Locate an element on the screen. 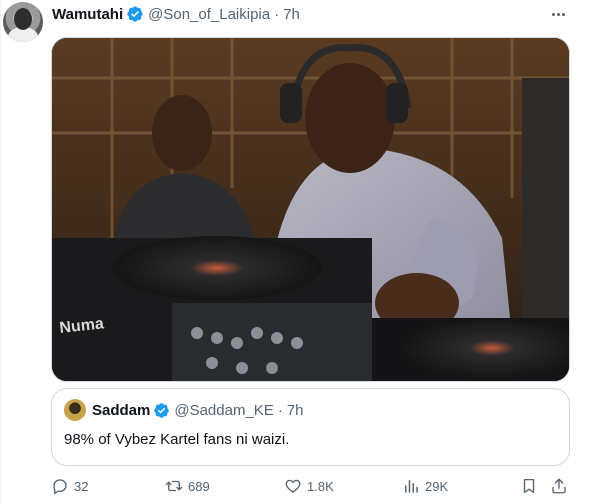  quoted-tweet-header: Saddam @Saddam_KE · 7h is located at coordinates (184, 410).